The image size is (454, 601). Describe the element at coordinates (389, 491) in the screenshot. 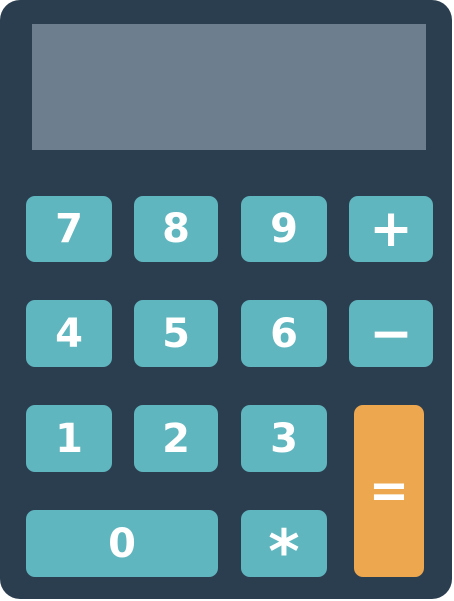

I see `key-equals: =` at that location.